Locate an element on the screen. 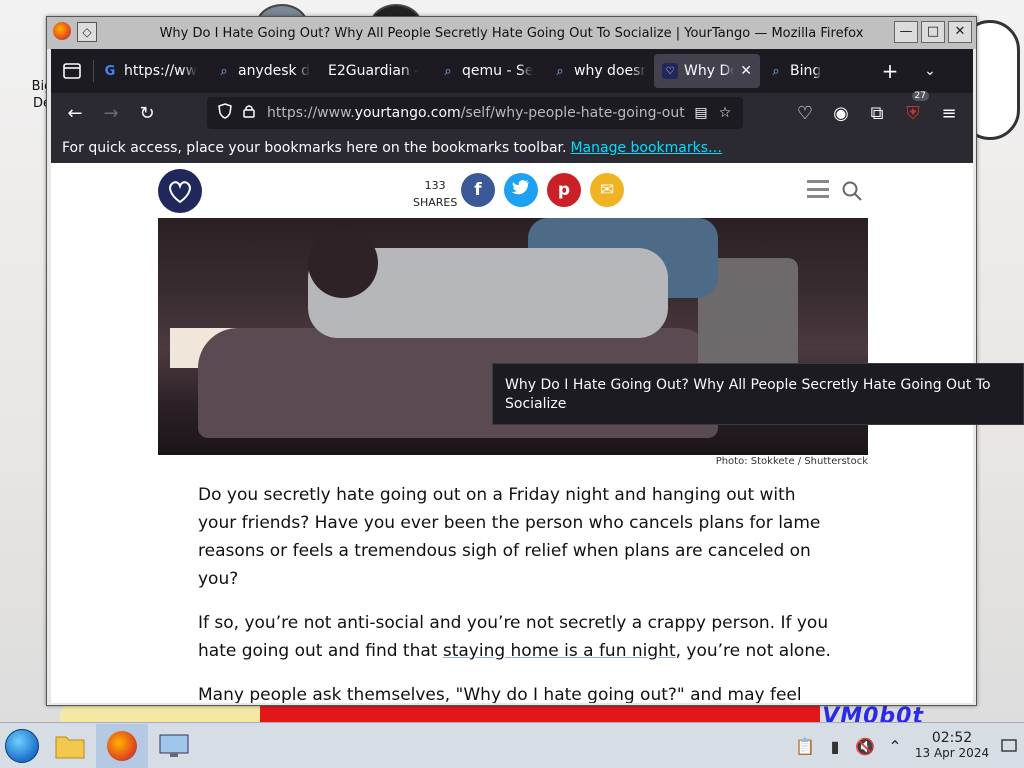 This screenshot has height=768, width=1024. arrow-right-icon: → is located at coordinates (111, 113).